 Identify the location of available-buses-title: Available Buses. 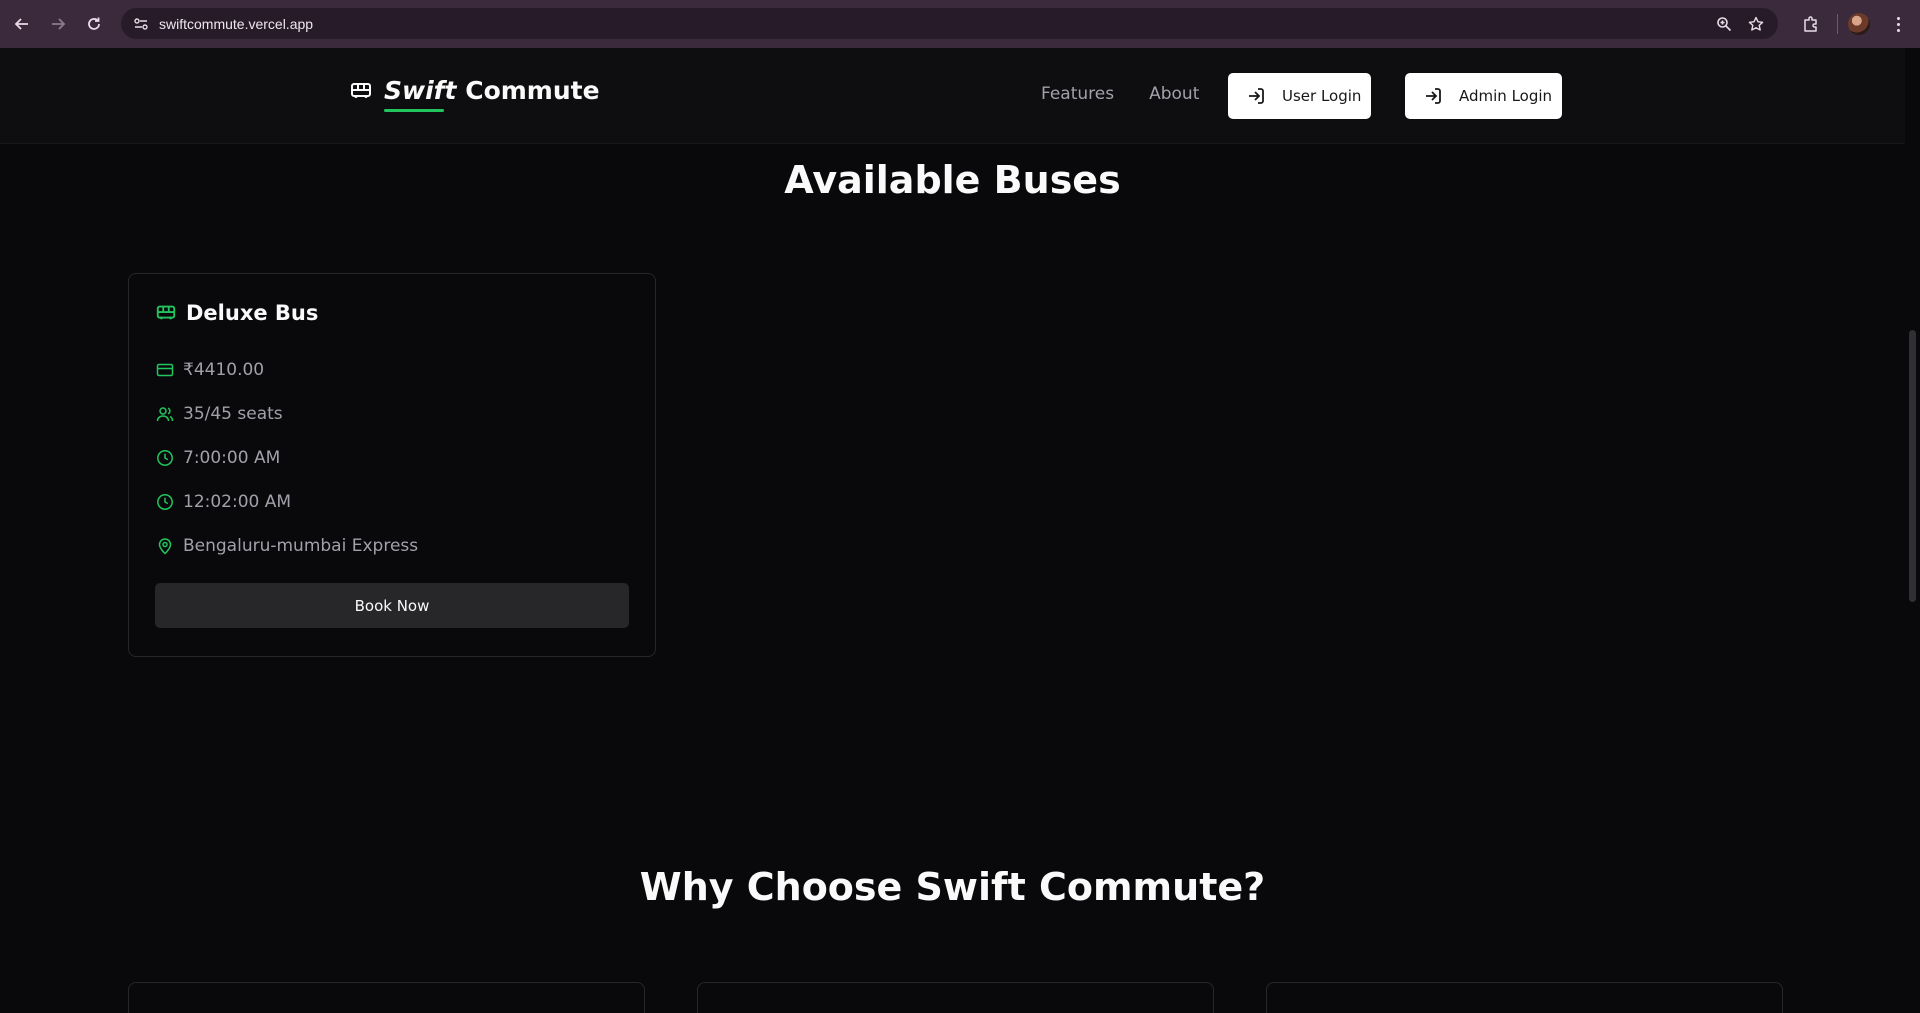
(952, 180).